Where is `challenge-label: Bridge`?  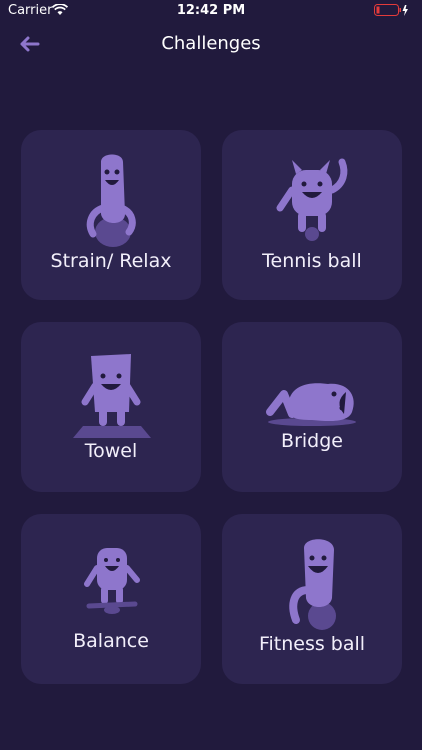
challenge-label: Bridge is located at coordinates (312, 441).